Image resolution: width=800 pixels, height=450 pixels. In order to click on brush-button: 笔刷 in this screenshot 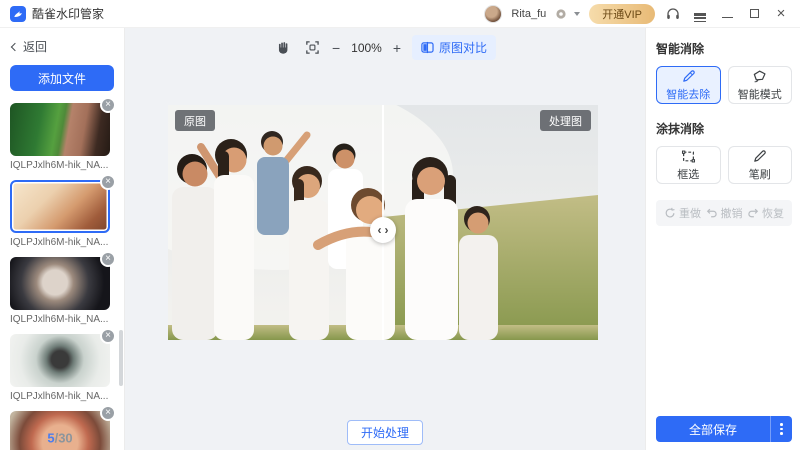, I will do `click(759, 165)`.